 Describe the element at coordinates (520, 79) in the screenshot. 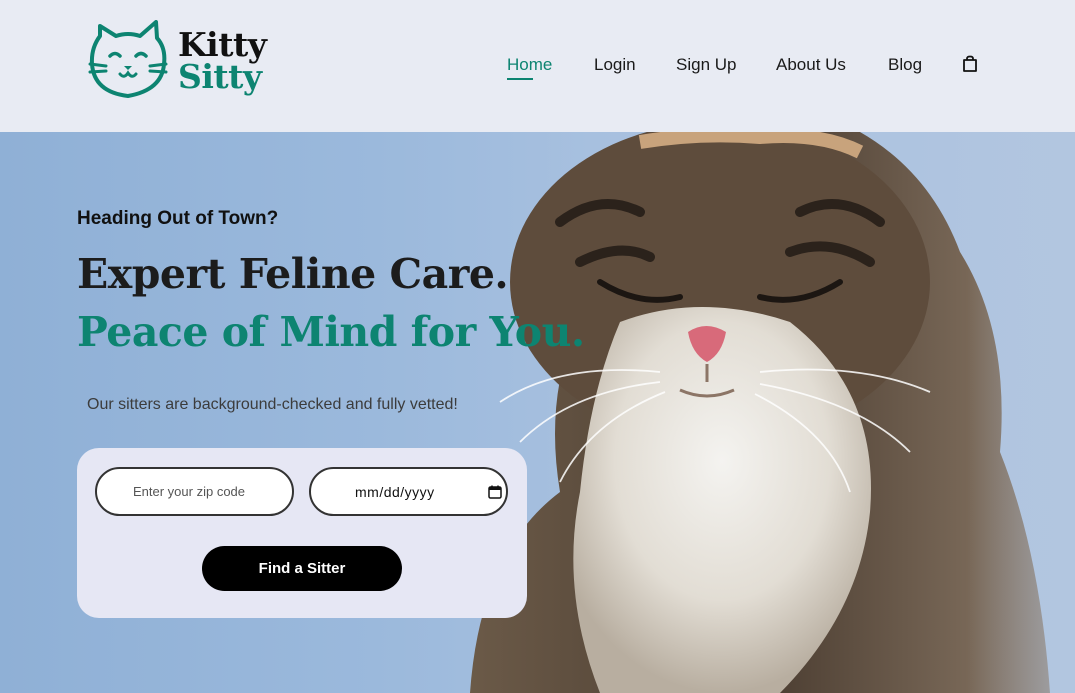

I see `active-nav-indicator` at that location.